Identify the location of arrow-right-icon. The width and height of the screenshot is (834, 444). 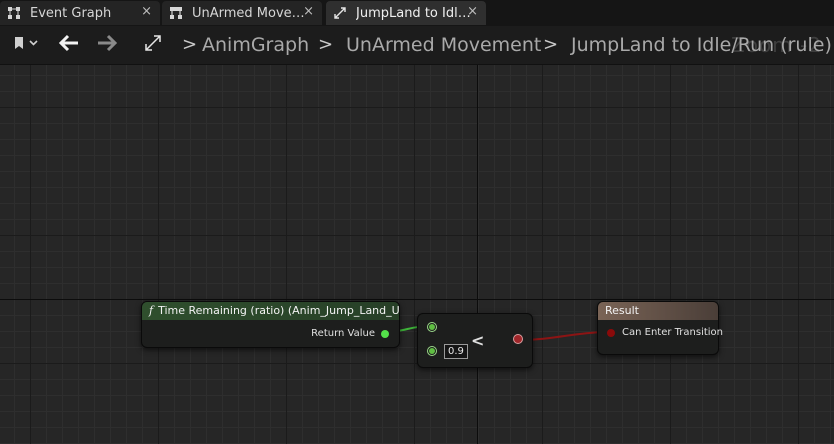
(107, 45).